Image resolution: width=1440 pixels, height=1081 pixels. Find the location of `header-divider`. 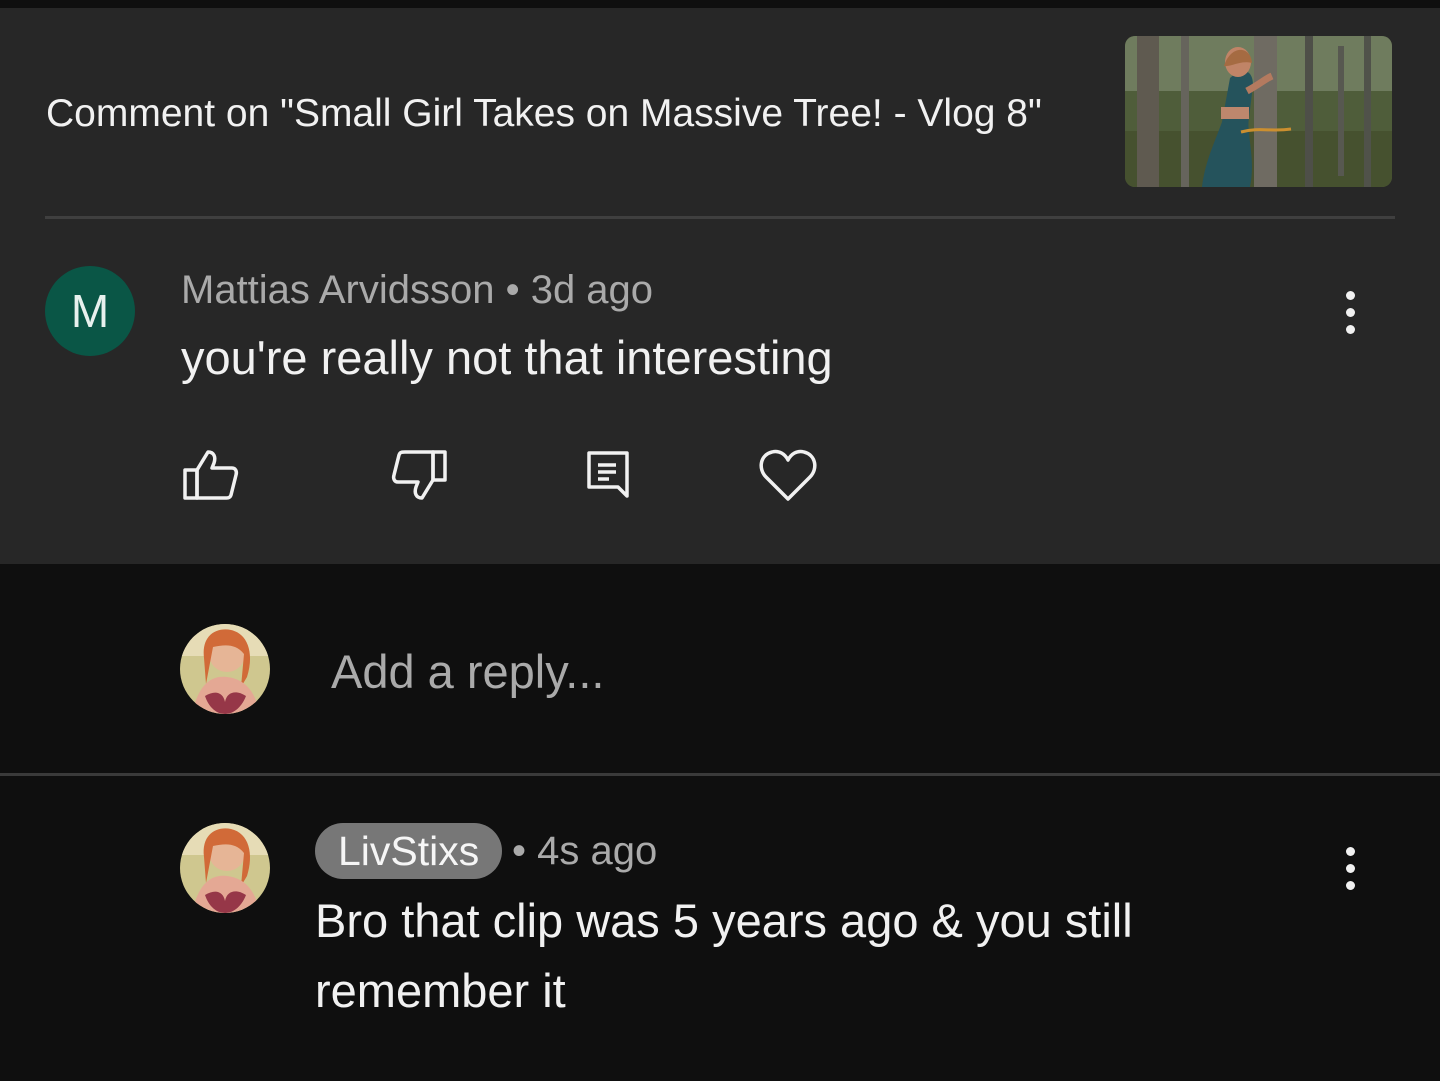

header-divider is located at coordinates (720, 217).